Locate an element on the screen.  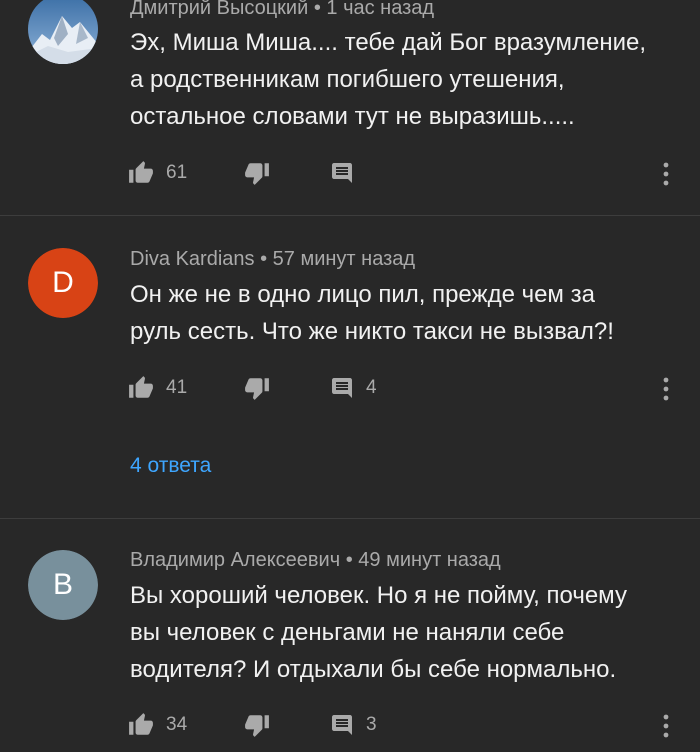
like-count: 41 is located at coordinates (177, 387).